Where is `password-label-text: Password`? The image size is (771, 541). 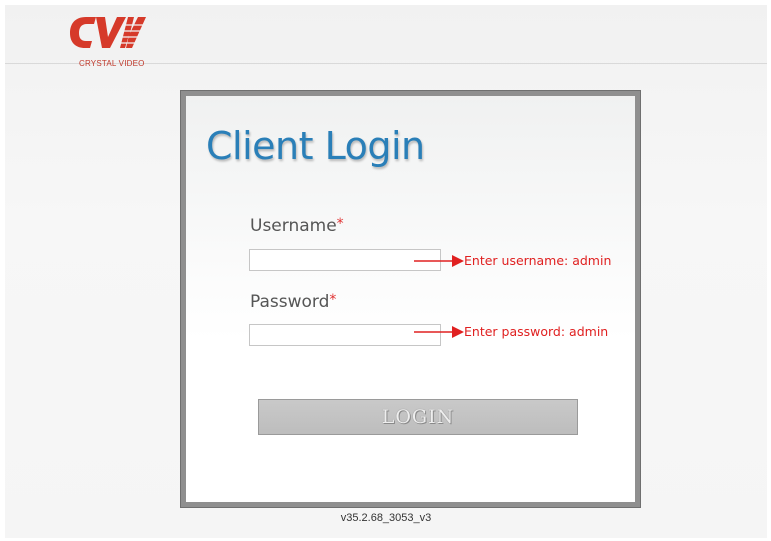
password-label-text: Password is located at coordinates (290, 302).